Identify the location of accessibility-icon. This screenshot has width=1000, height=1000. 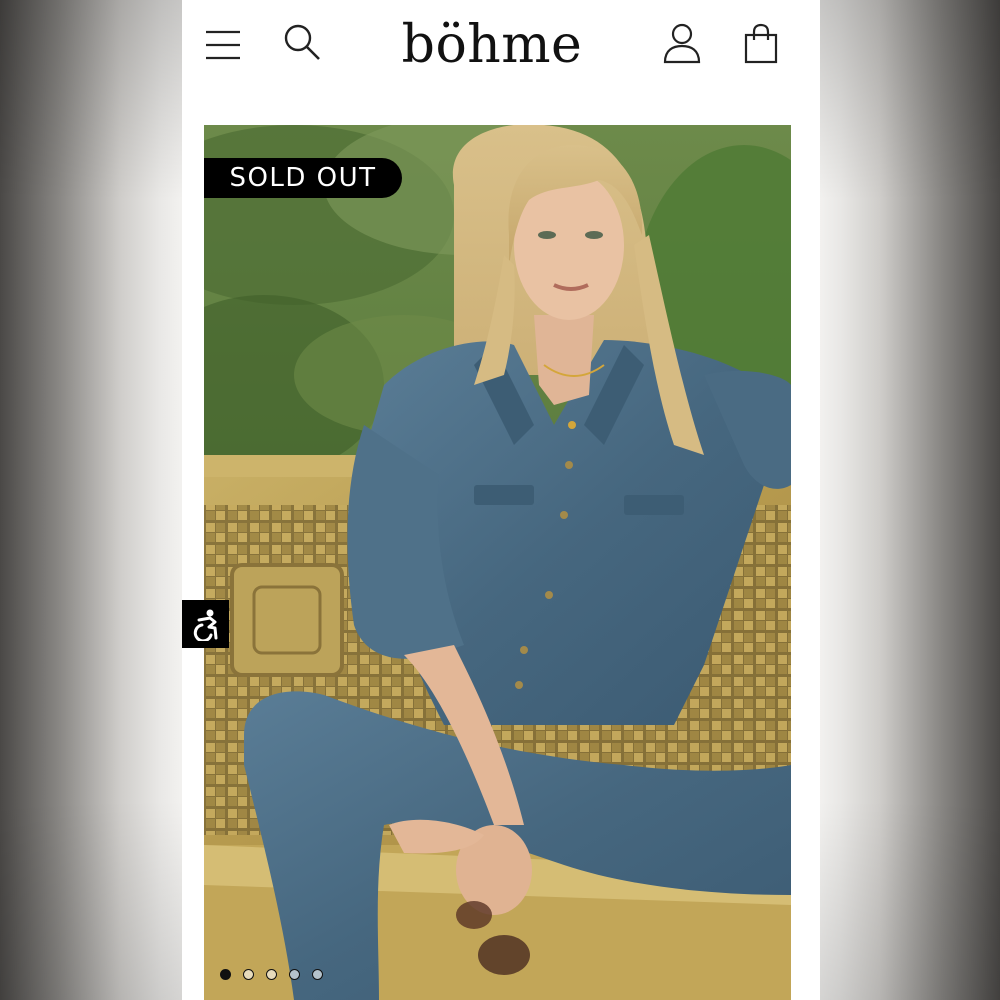
(205, 625).